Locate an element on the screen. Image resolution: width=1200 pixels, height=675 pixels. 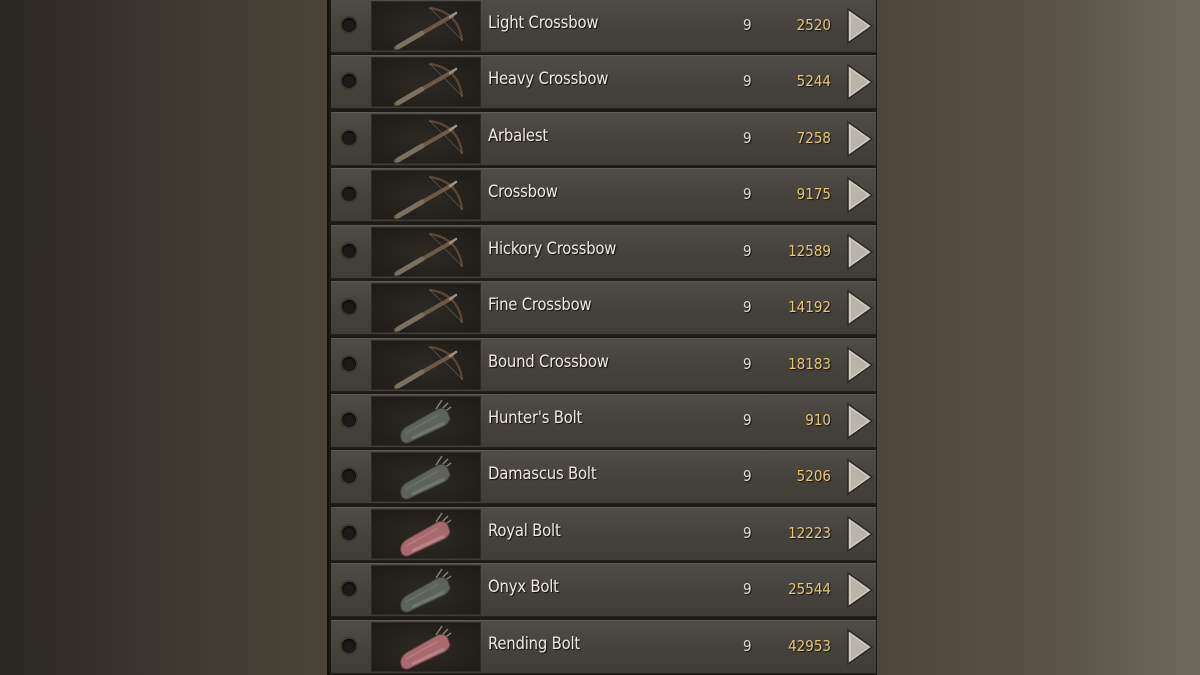
item-row: Hickory Crossbow 9 12589 is located at coordinates (603, 252).